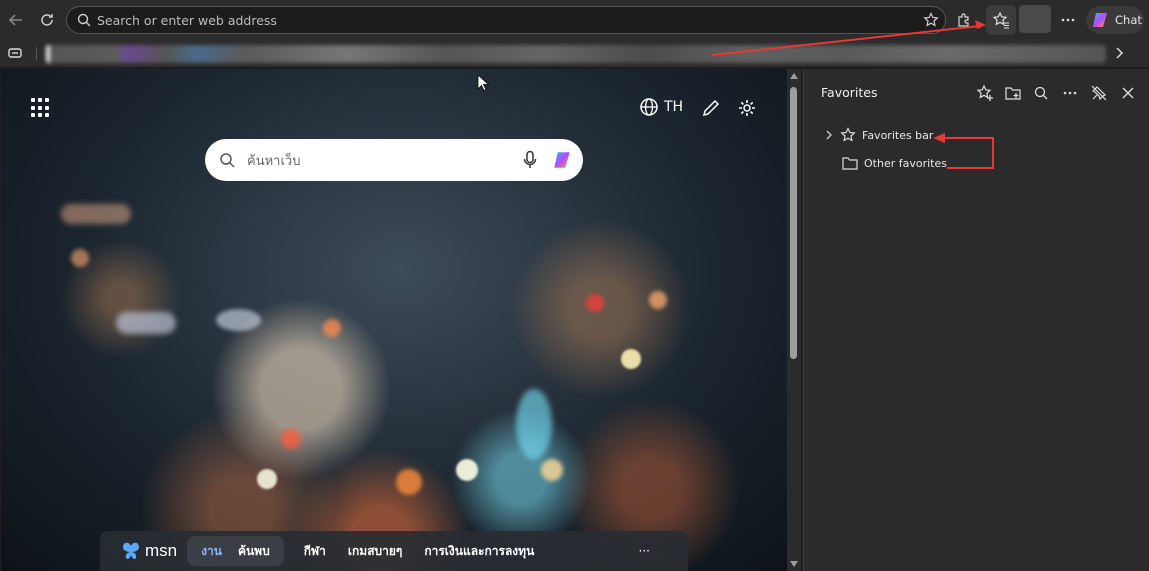  What do you see at coordinates (661, 107) in the screenshot?
I see `language-selector: TH` at bounding box center [661, 107].